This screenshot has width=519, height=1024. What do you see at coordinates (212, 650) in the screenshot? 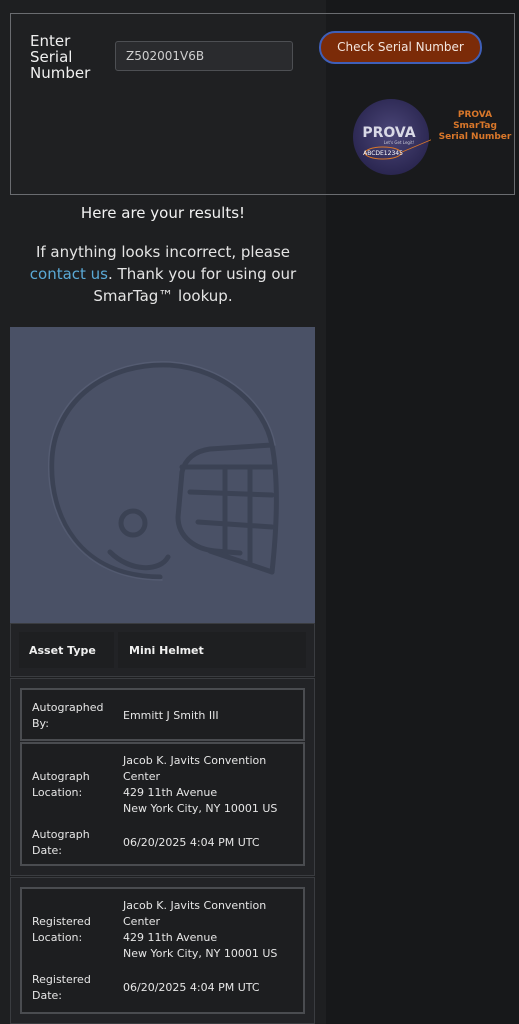
I see `asset-type-value-cell: Mini Helmet` at bounding box center [212, 650].